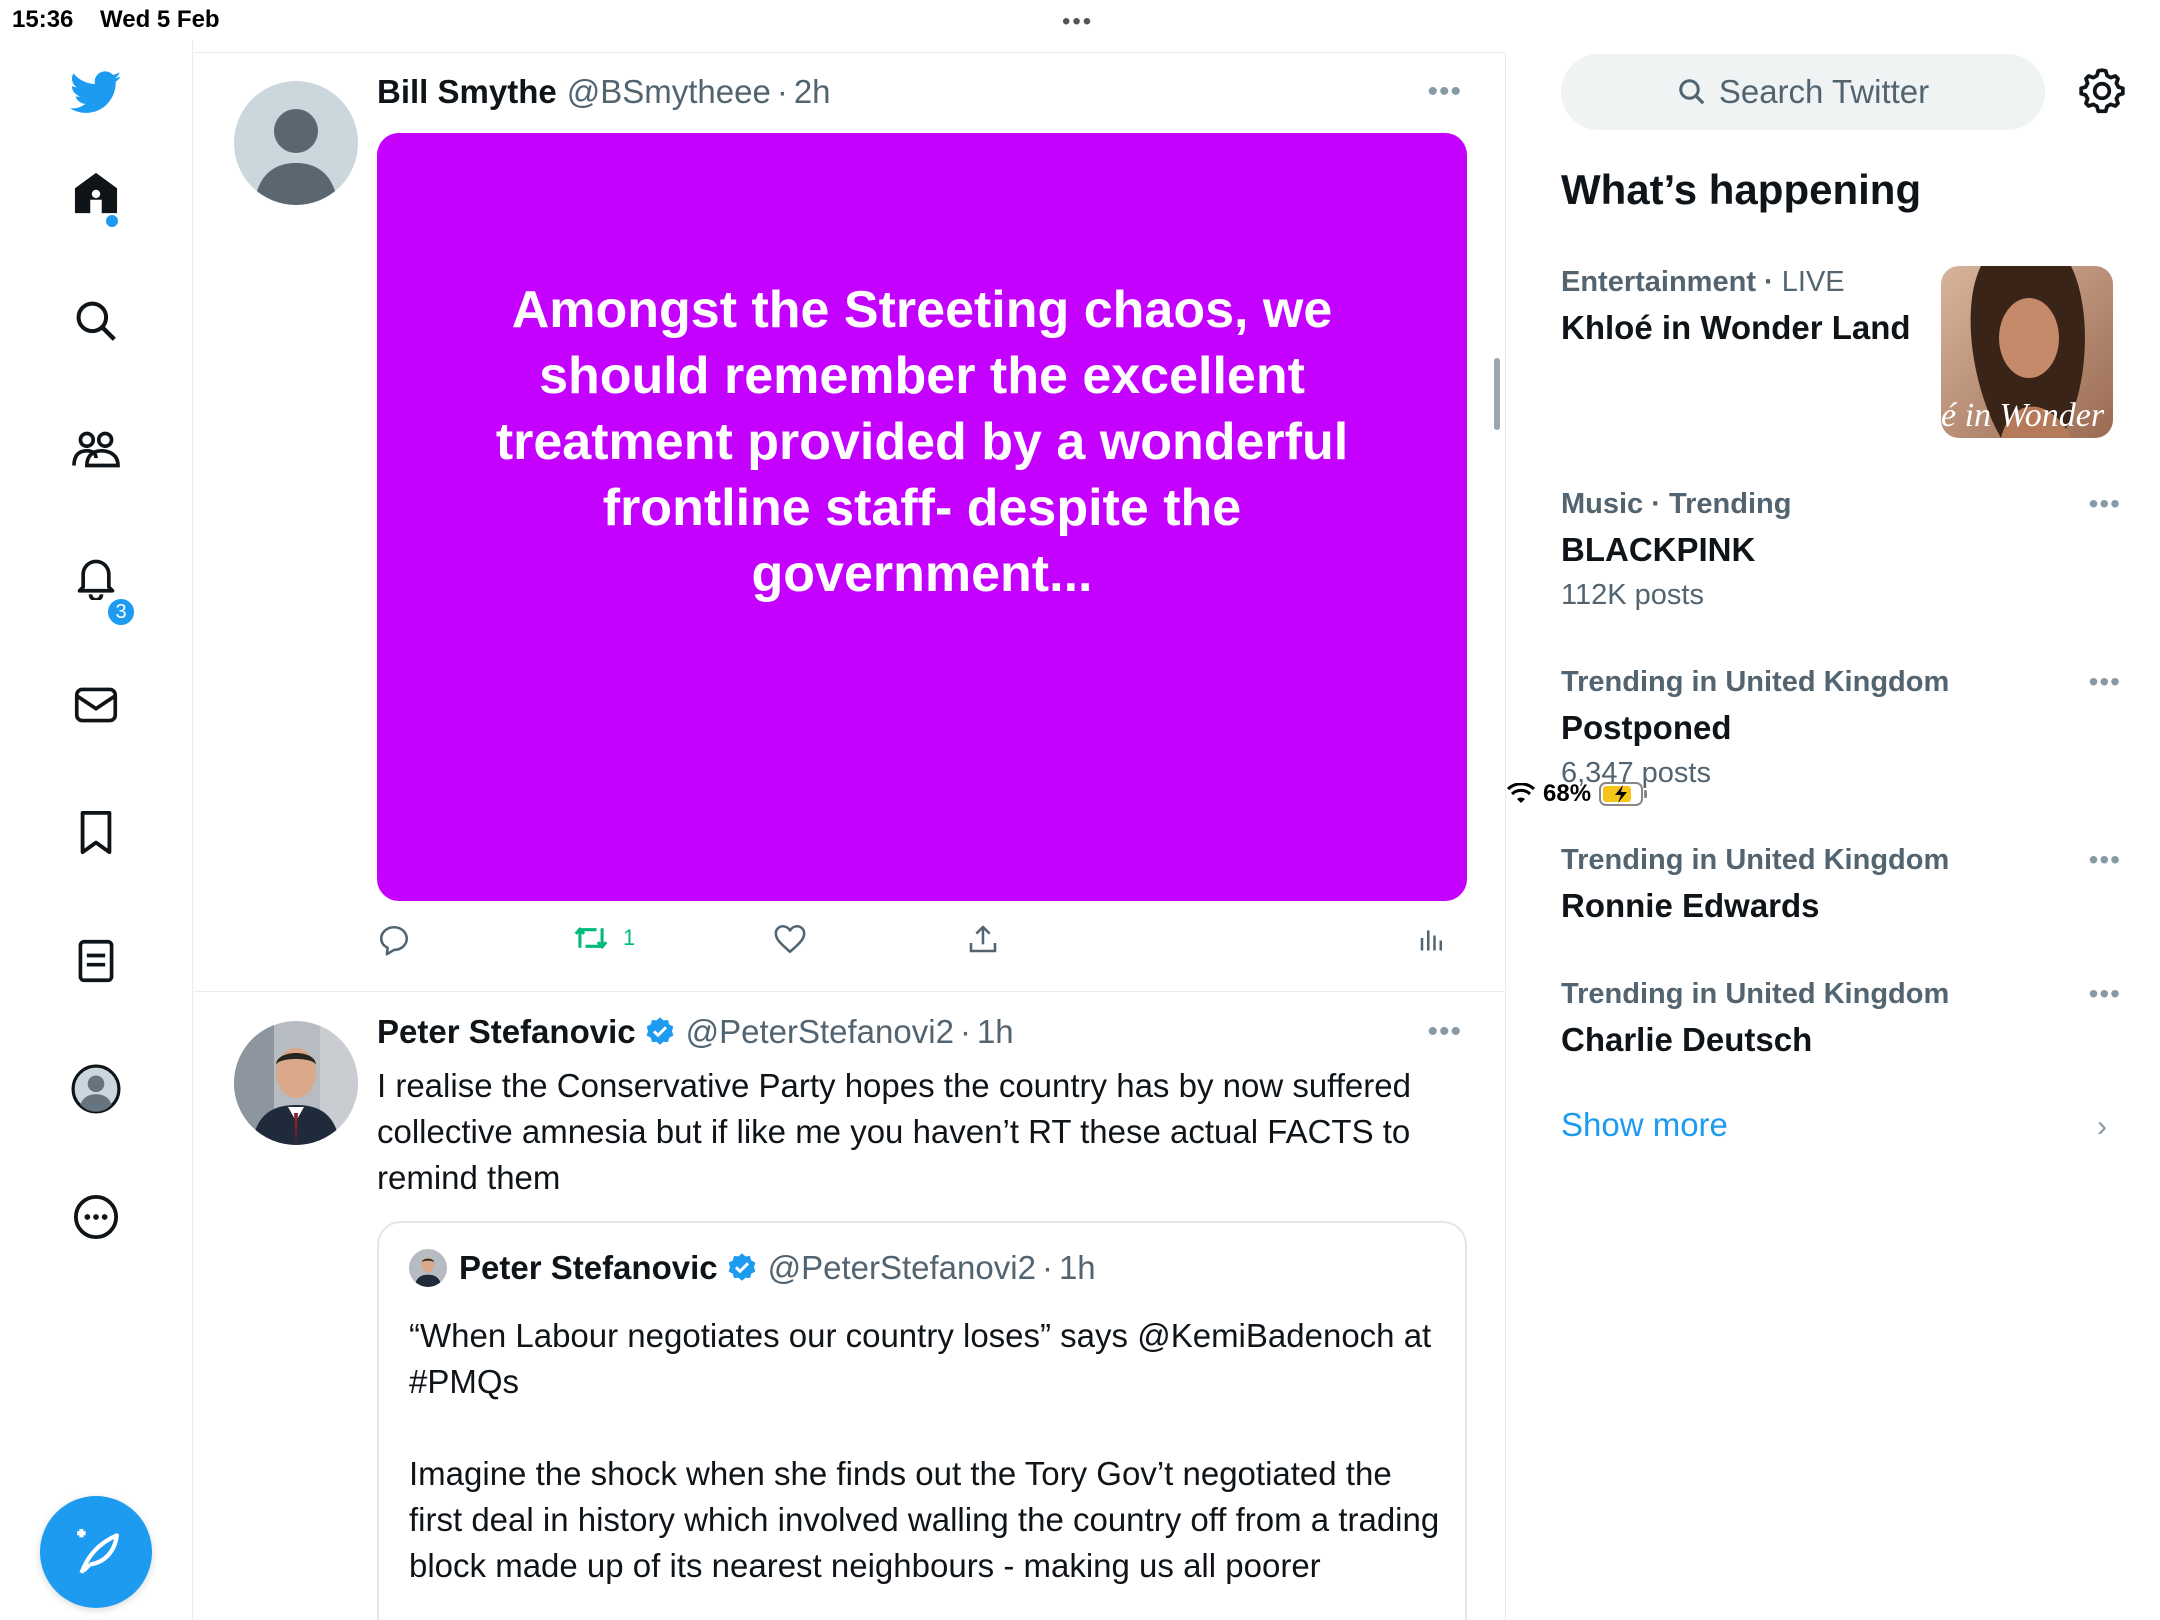 The width and height of the screenshot is (2160, 1620). What do you see at coordinates (1692, 92) in the screenshot?
I see `search-icon` at bounding box center [1692, 92].